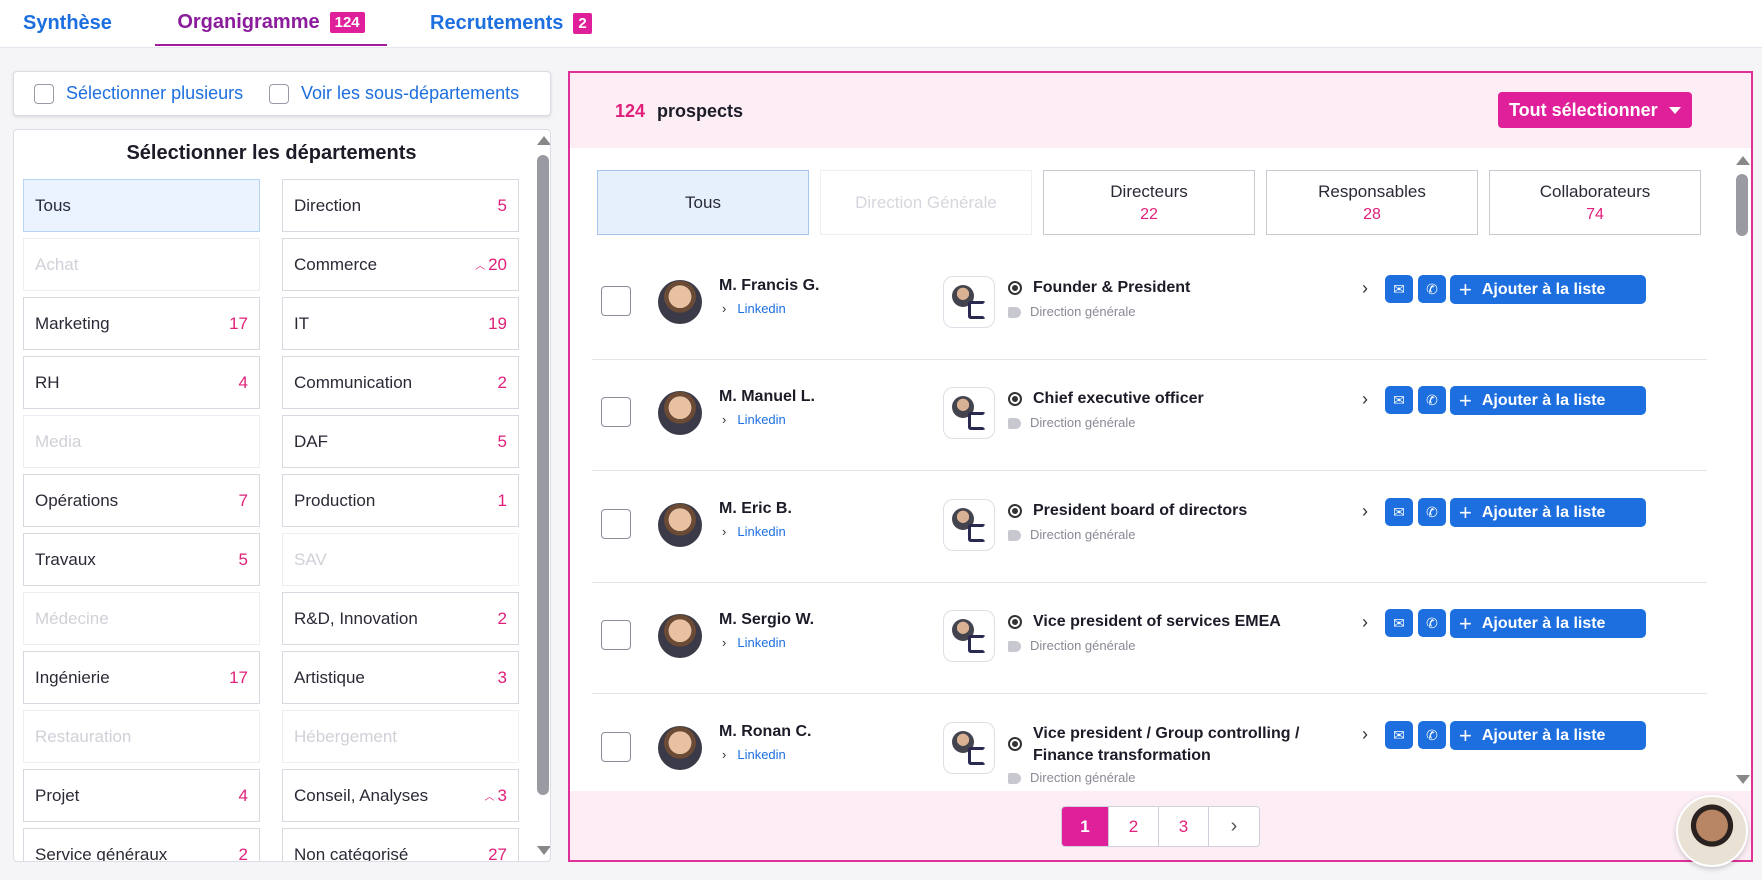 Image resolution: width=1762 pixels, height=880 pixels. Describe the element at coordinates (703, 202) in the screenshot. I see `filter-tous: Tous` at that location.